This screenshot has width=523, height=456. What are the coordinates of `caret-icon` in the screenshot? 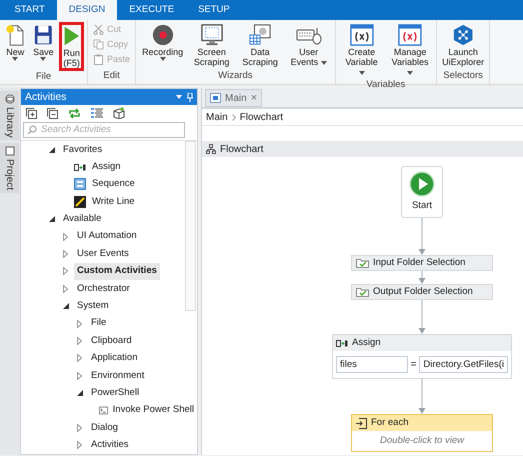 It's located at (179, 97).